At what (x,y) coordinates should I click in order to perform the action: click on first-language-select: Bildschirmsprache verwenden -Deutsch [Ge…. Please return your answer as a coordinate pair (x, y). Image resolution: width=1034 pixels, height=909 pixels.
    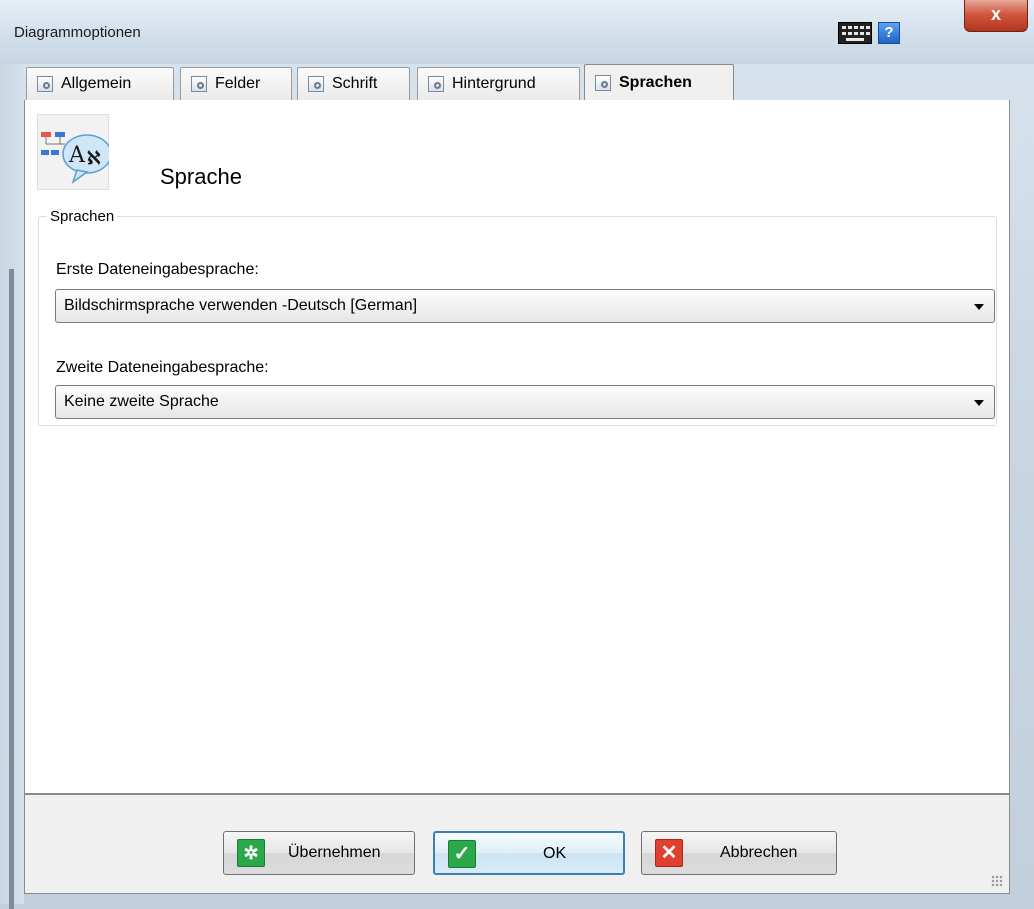
    Looking at the image, I should click on (525, 306).